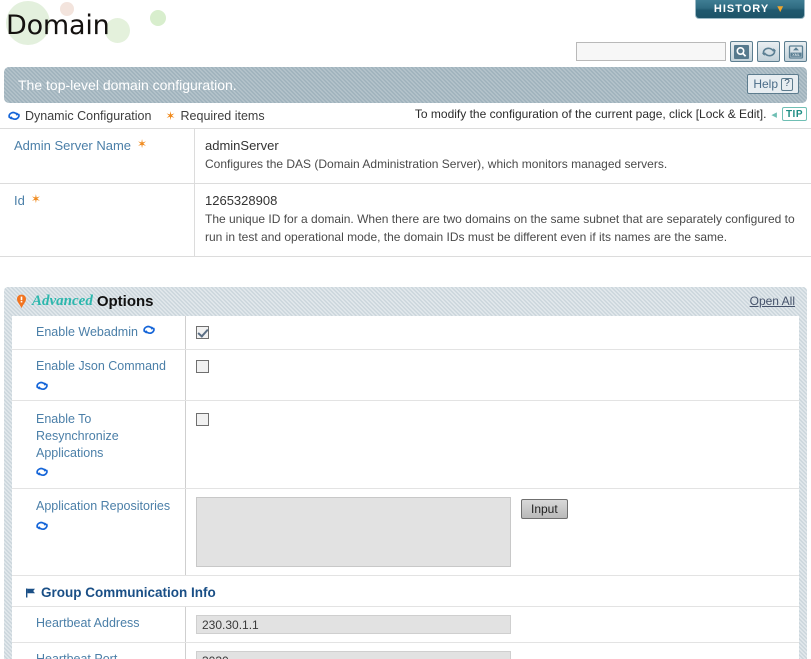 The height and width of the screenshot is (659, 811). What do you see at coordinates (787, 84) in the screenshot?
I see `question-mark-icon: ?` at bounding box center [787, 84].